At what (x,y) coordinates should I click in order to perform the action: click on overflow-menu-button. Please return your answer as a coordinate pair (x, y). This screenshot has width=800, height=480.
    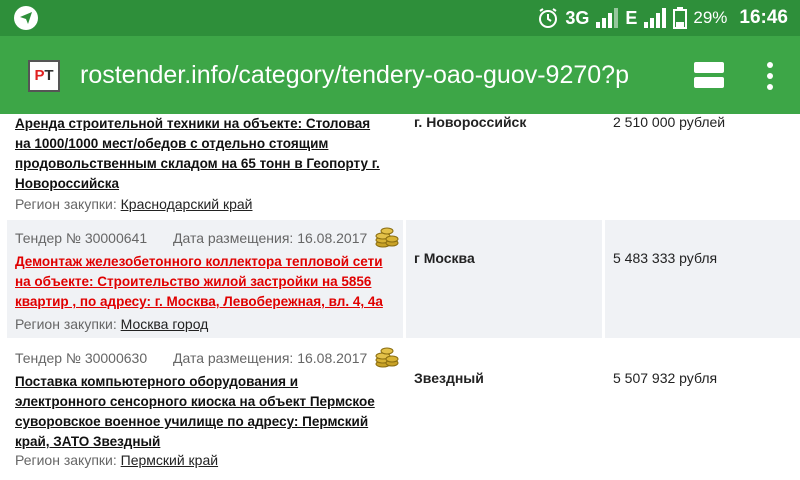
    Looking at the image, I should click on (770, 76).